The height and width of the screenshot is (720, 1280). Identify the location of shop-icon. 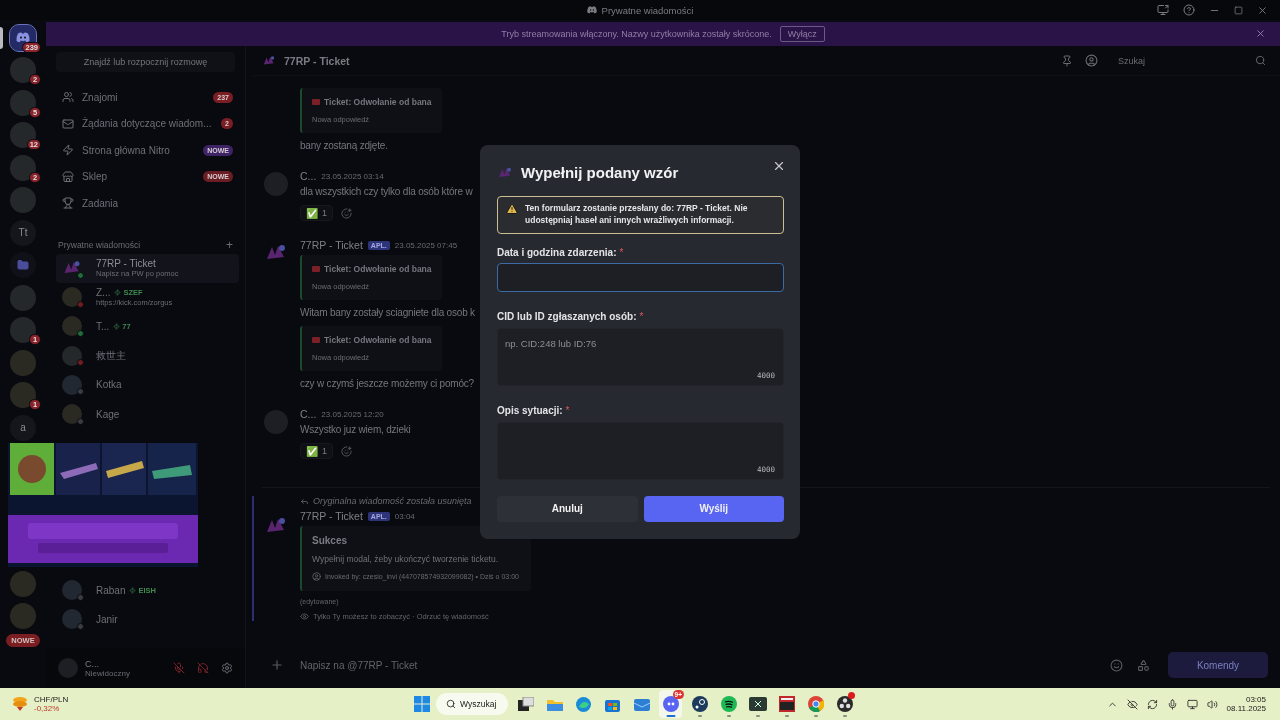
(68, 176).